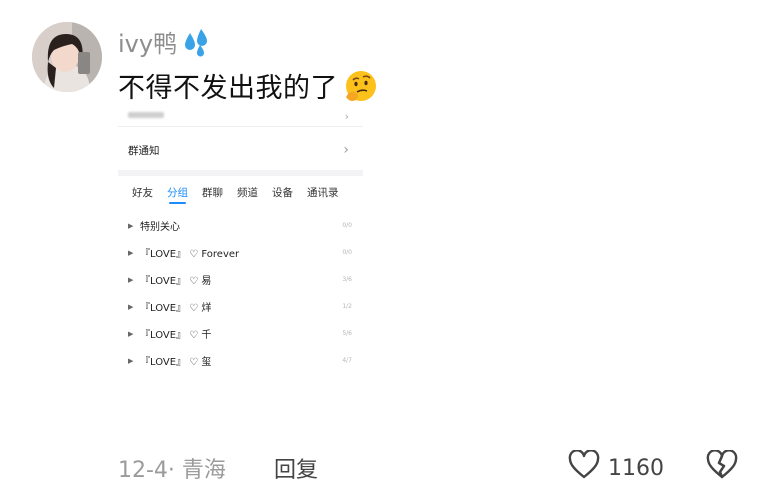 This screenshot has width=771, height=500. Describe the element at coordinates (242, 306) in the screenshot. I see `list-item: ▶ 『LOVE』 ♡ 烊 1/2` at that location.